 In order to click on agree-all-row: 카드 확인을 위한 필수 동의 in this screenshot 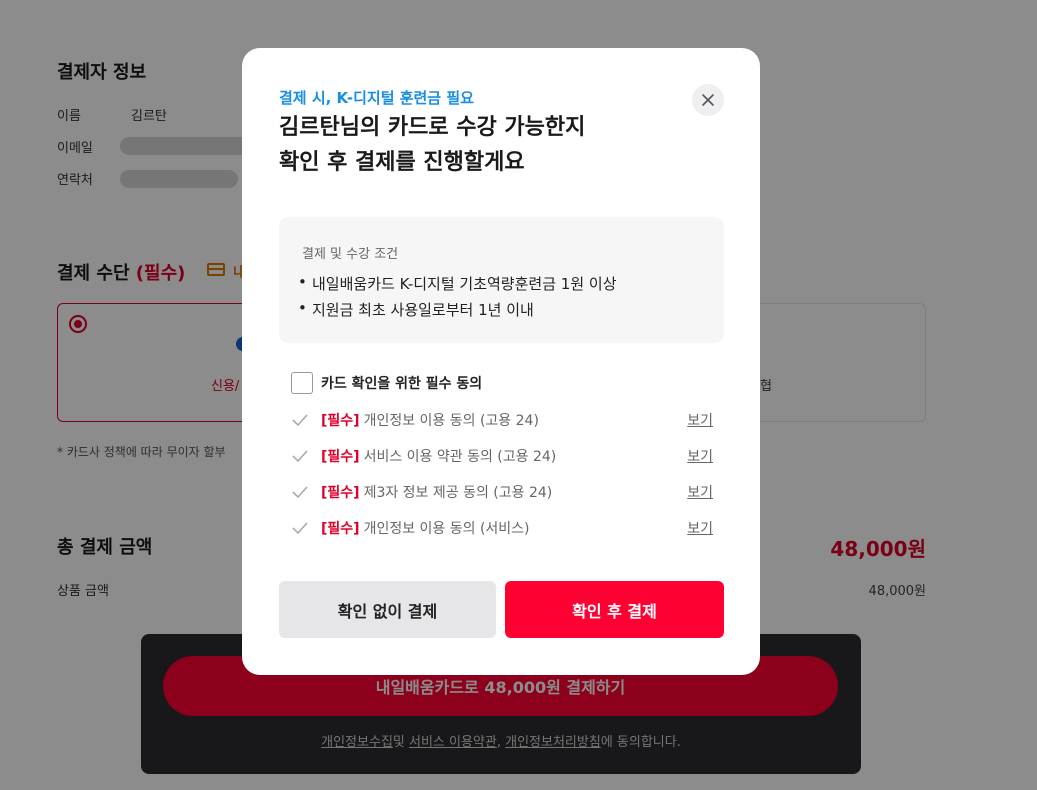, I will do `click(386, 383)`.